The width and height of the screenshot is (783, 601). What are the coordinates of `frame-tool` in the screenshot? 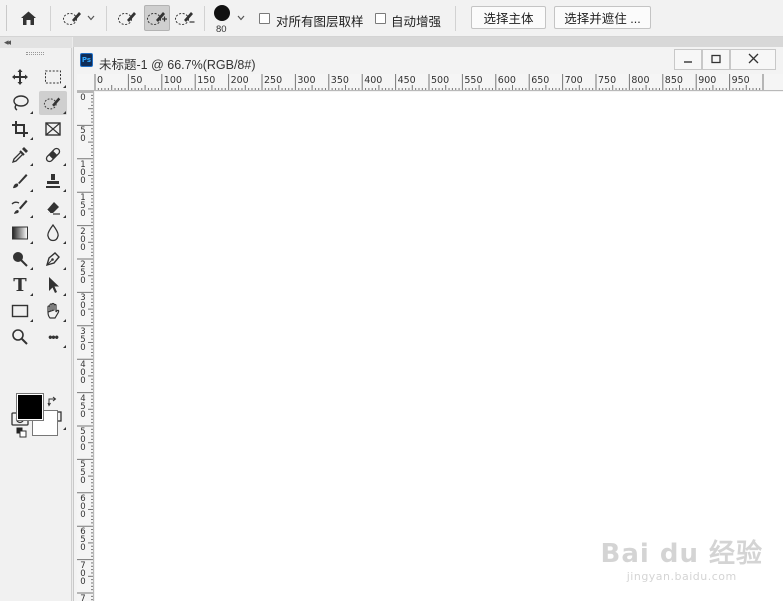 It's located at (53, 129).